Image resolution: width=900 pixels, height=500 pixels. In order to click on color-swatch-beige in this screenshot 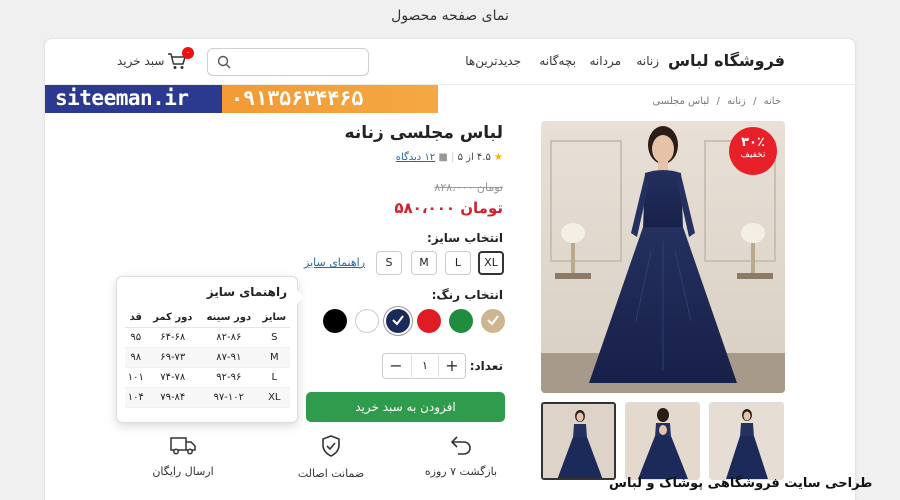, I will do `click(493, 321)`.